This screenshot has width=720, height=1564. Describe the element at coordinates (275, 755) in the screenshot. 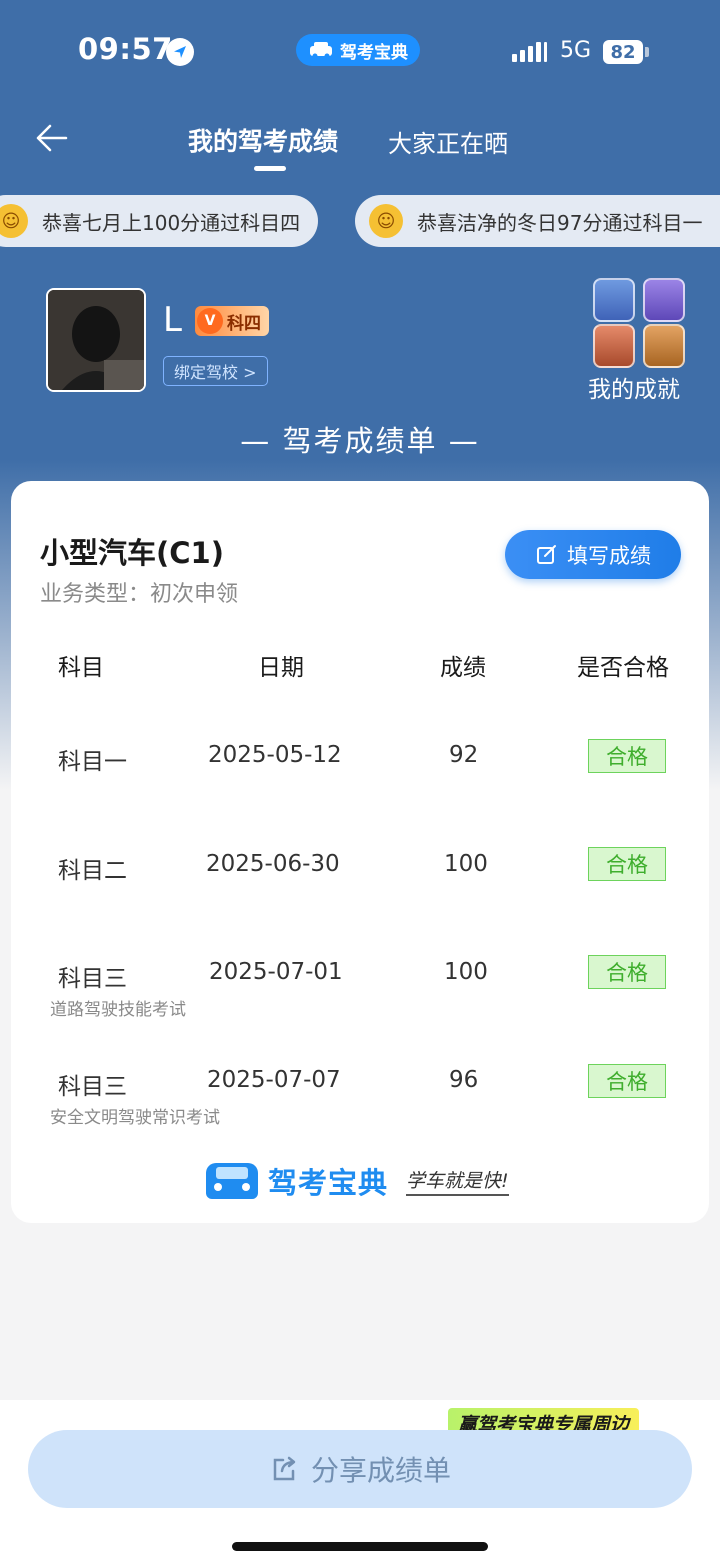

I see `row-date: 2025-05-12` at that location.